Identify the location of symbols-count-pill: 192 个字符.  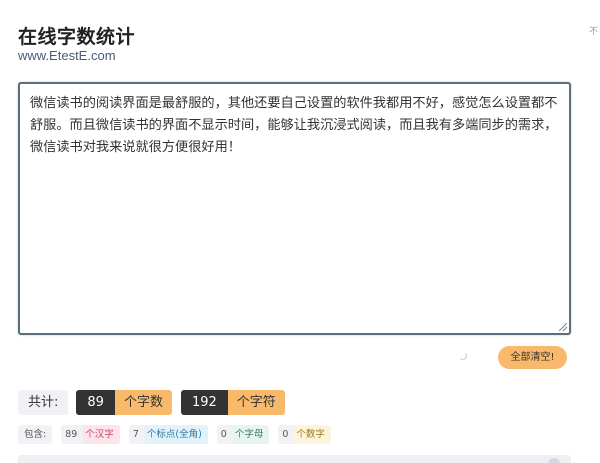
(232, 402).